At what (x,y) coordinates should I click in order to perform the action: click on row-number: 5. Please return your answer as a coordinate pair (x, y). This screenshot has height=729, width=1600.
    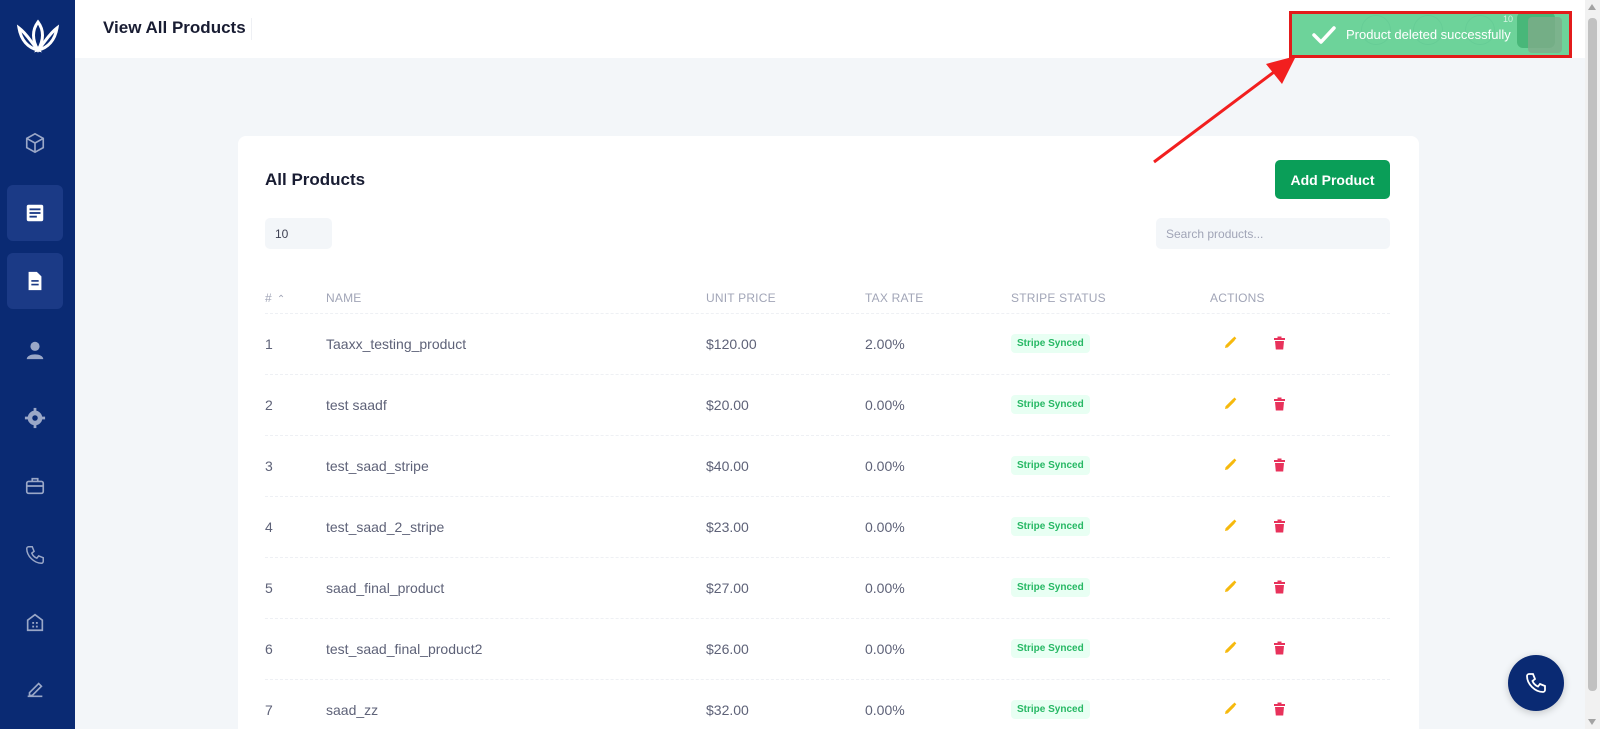
    Looking at the image, I should click on (269, 588).